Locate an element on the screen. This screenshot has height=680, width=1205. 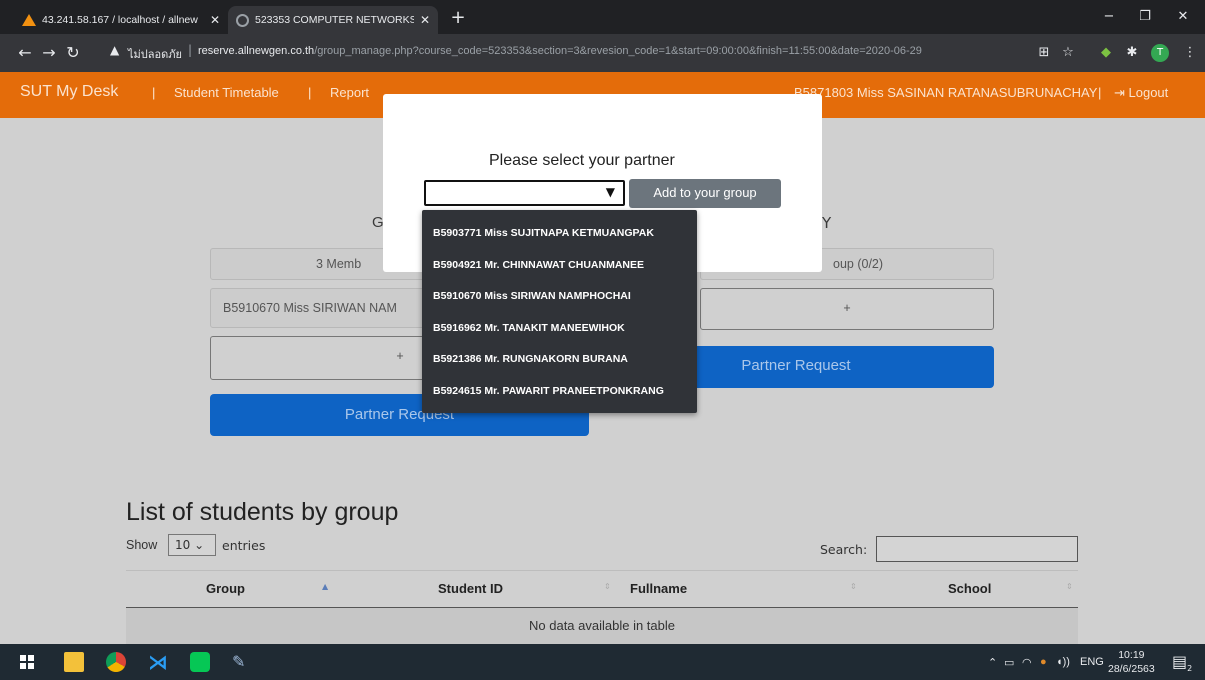
windows-start-icon is located at coordinates (27, 662).